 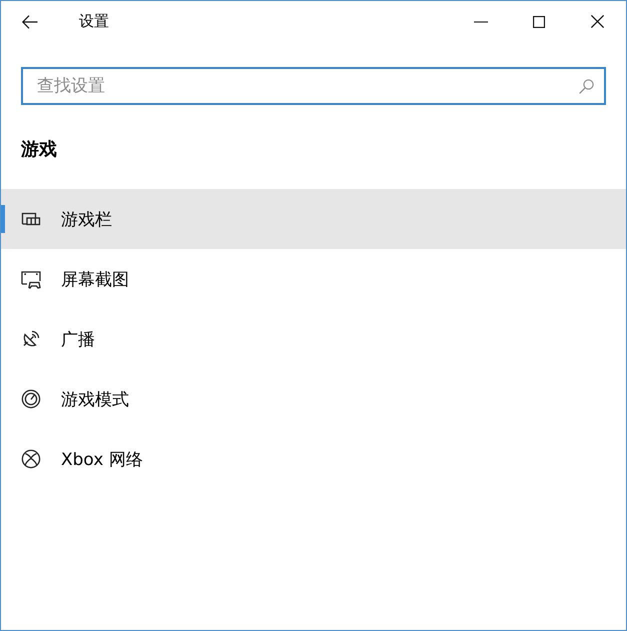 What do you see at coordinates (31, 339) in the screenshot?
I see `satellite-dish-icon` at bounding box center [31, 339].